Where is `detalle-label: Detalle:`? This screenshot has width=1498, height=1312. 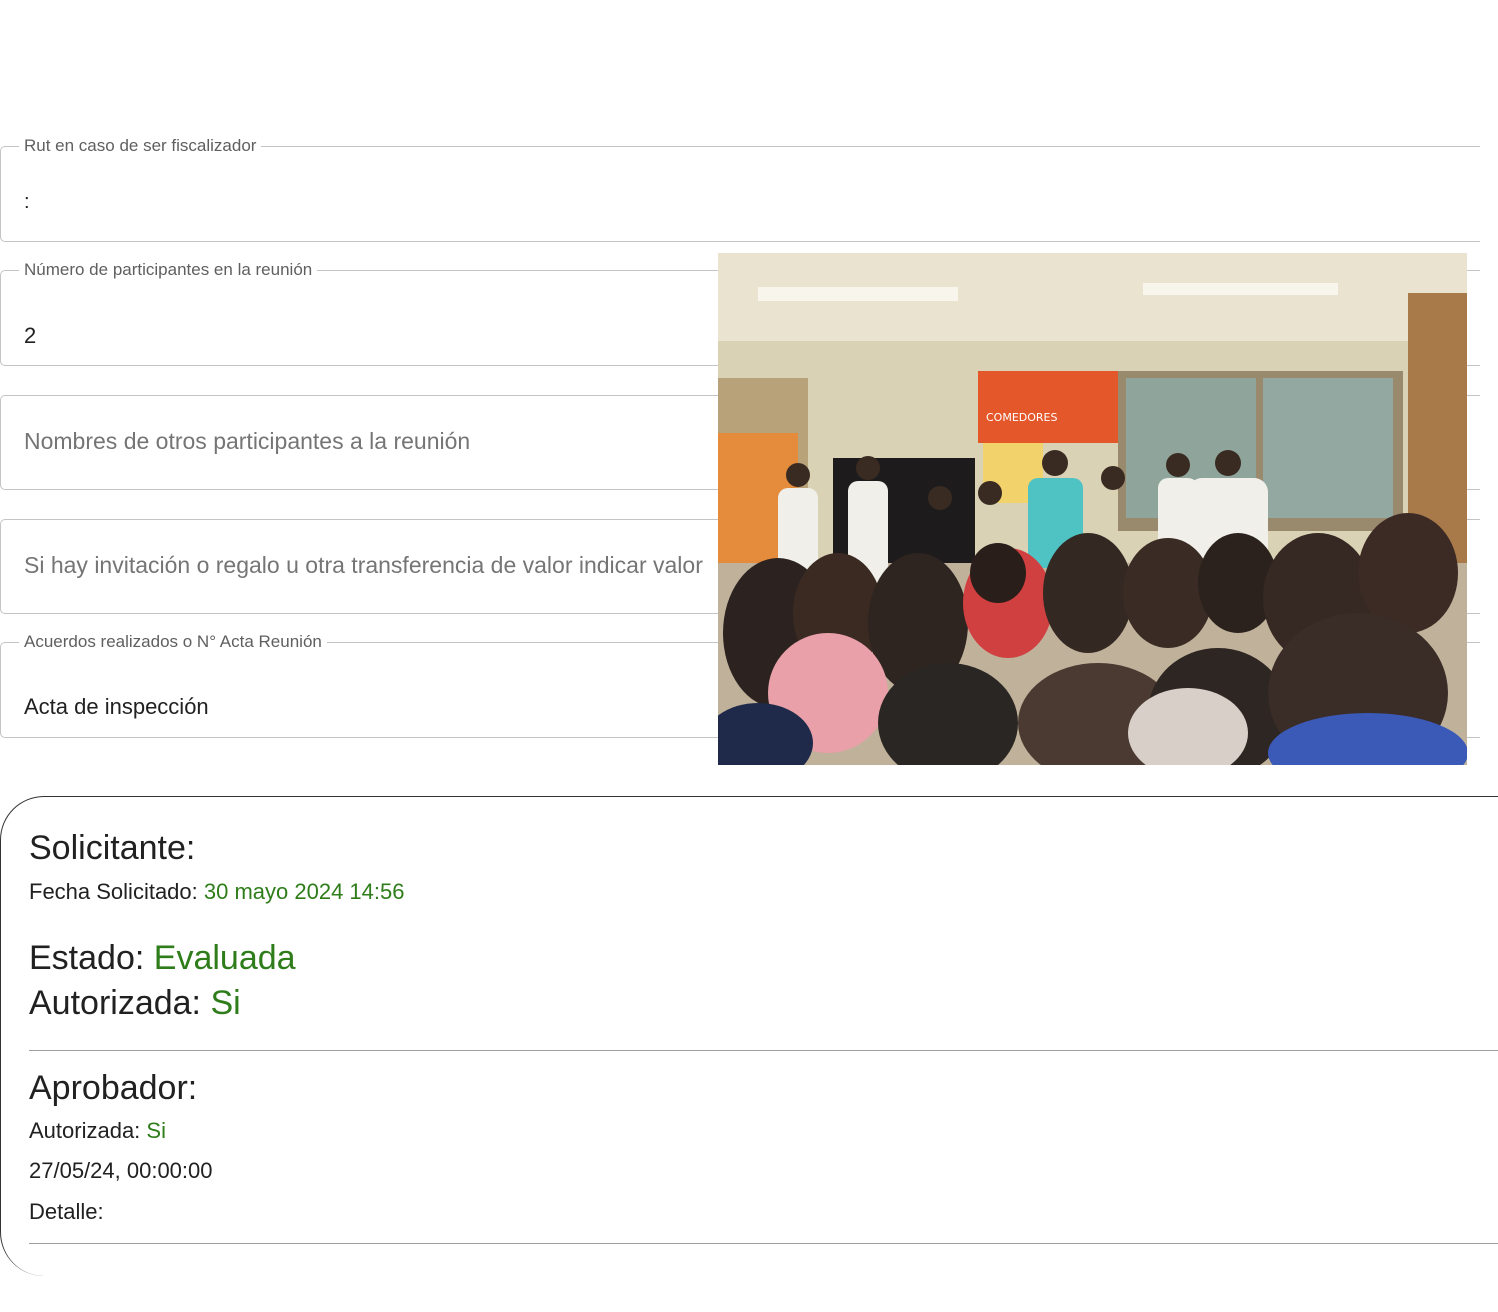 detalle-label: Detalle: is located at coordinates (66, 1211).